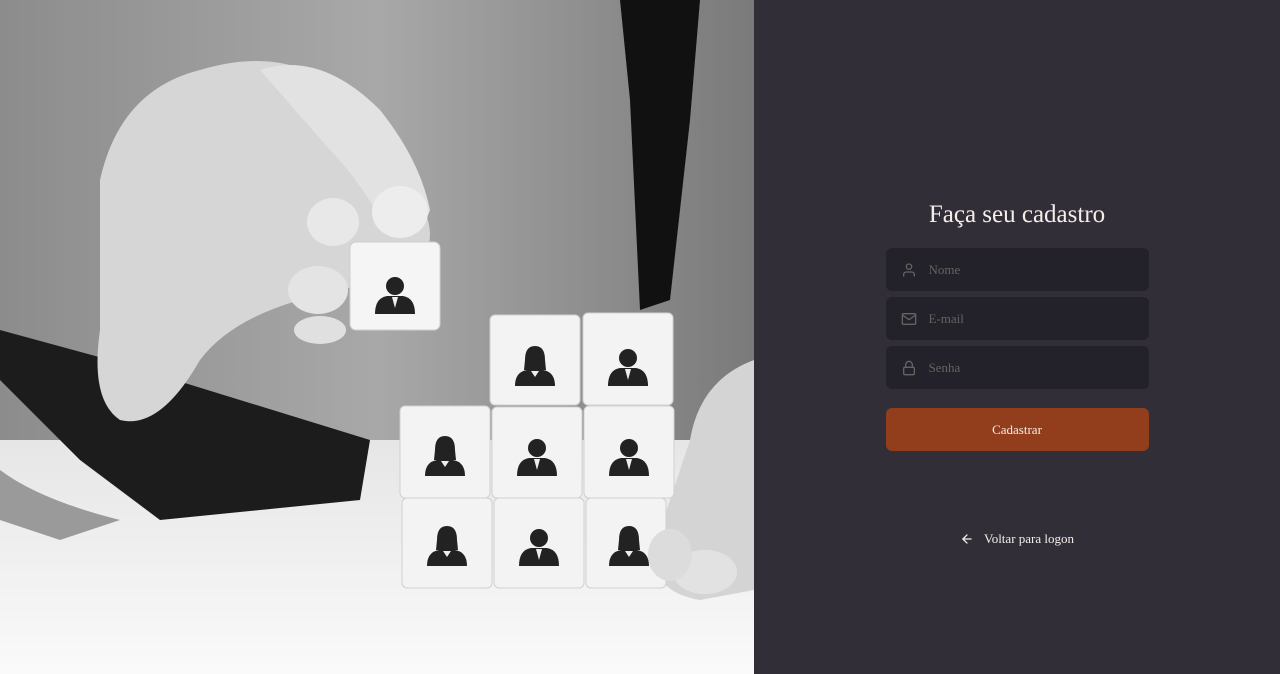 This screenshot has height=674, width=1280. I want to click on back-to-logon-link: Voltar para logon, so click(1017, 539).